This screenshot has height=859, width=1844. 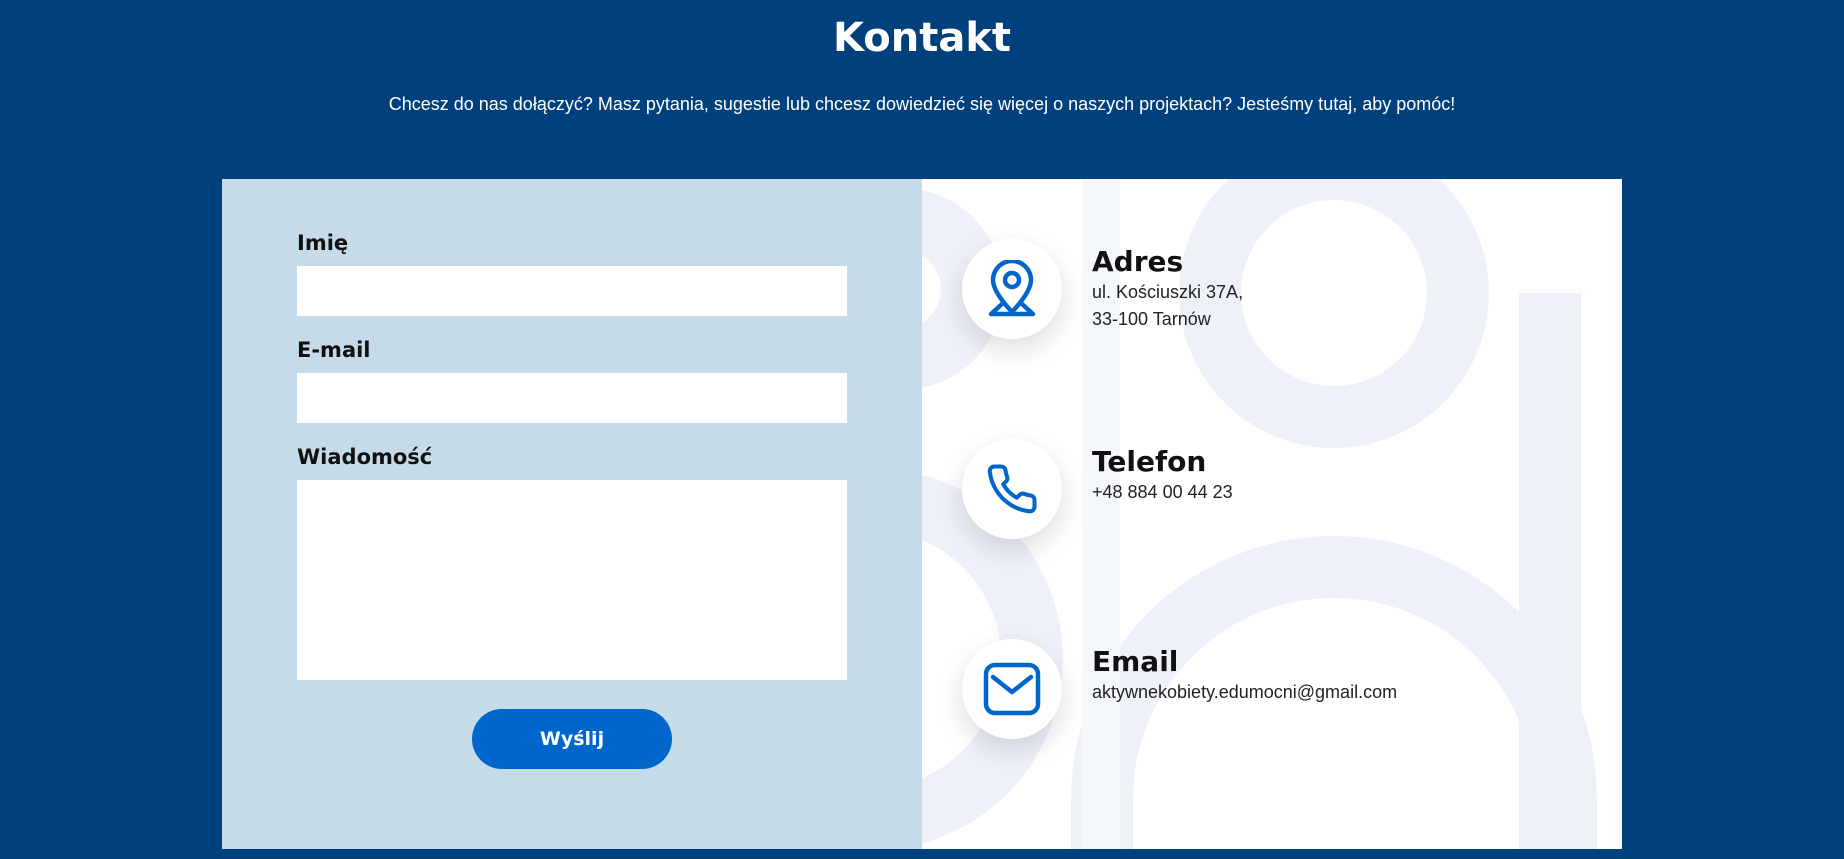 I want to click on email-address-link: aktywnekobiety.edumocni@gmail.com, so click(x=1244, y=692).